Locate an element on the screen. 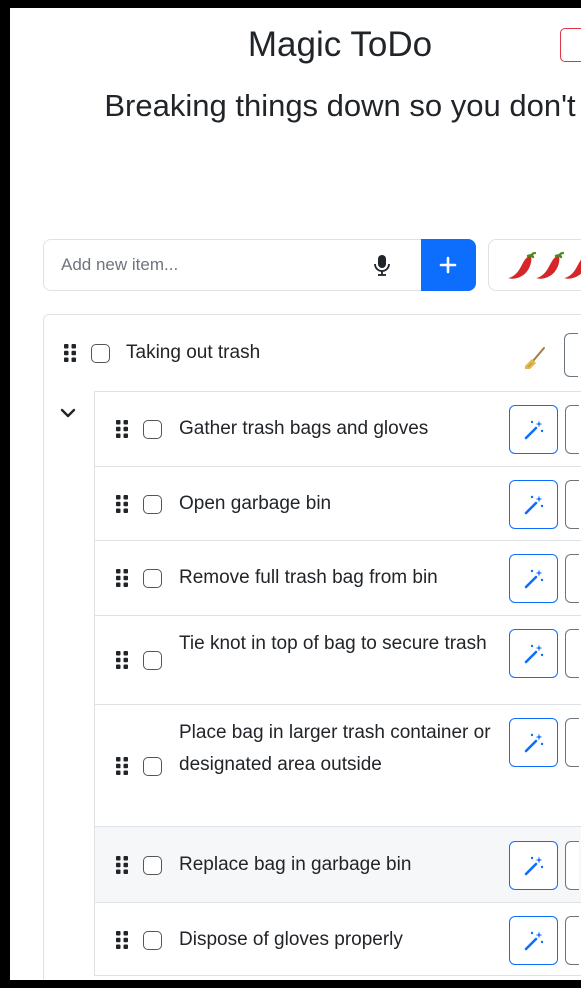 Image resolution: width=581 pixels, height=988 pixels. add-item-button is located at coordinates (448, 265).